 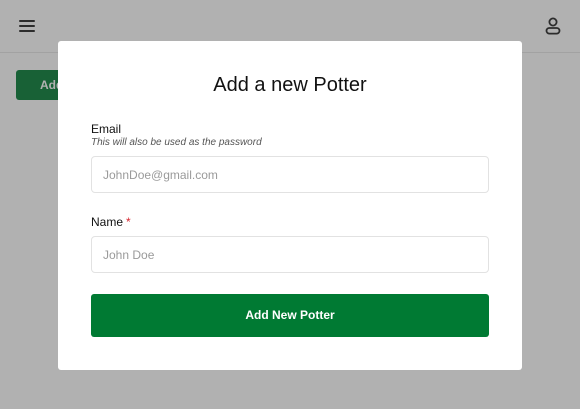 I want to click on name-input, so click(x=290, y=254).